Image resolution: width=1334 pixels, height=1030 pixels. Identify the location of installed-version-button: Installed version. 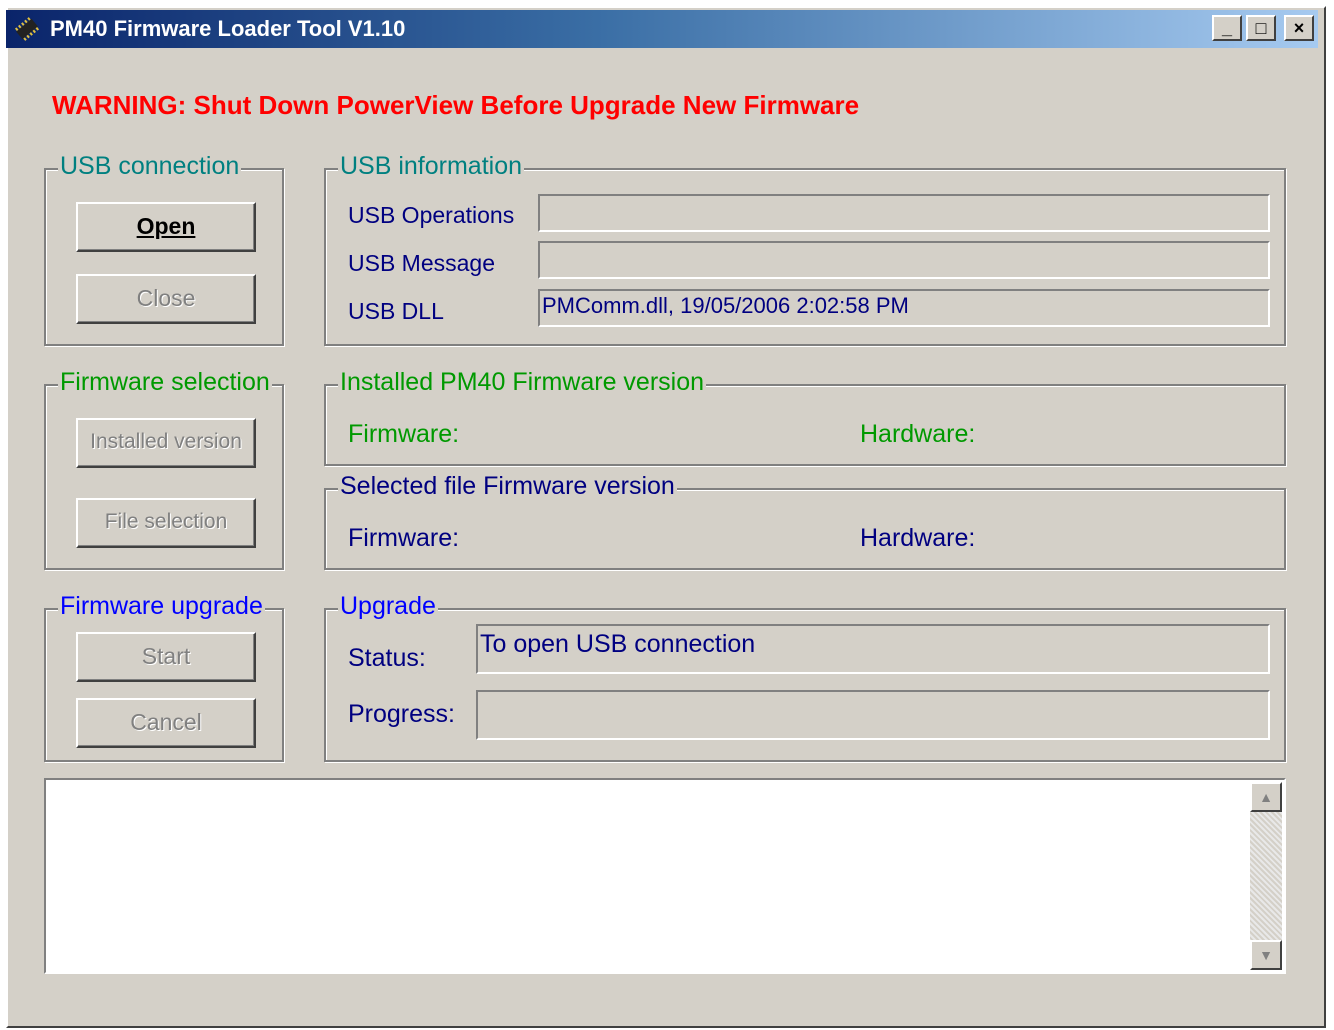
(166, 443).